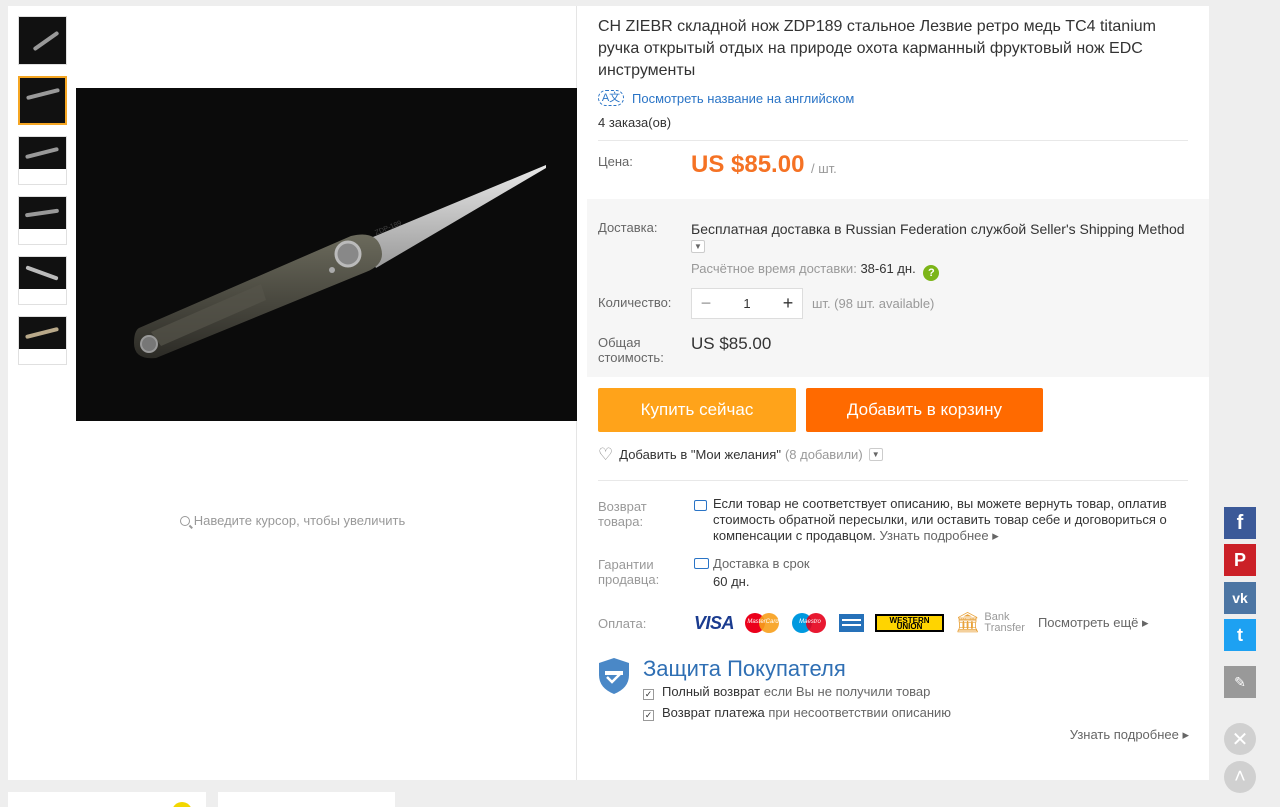 The width and height of the screenshot is (1280, 807). What do you see at coordinates (635, 302) in the screenshot?
I see `quantity-label: Количество:` at bounding box center [635, 302].